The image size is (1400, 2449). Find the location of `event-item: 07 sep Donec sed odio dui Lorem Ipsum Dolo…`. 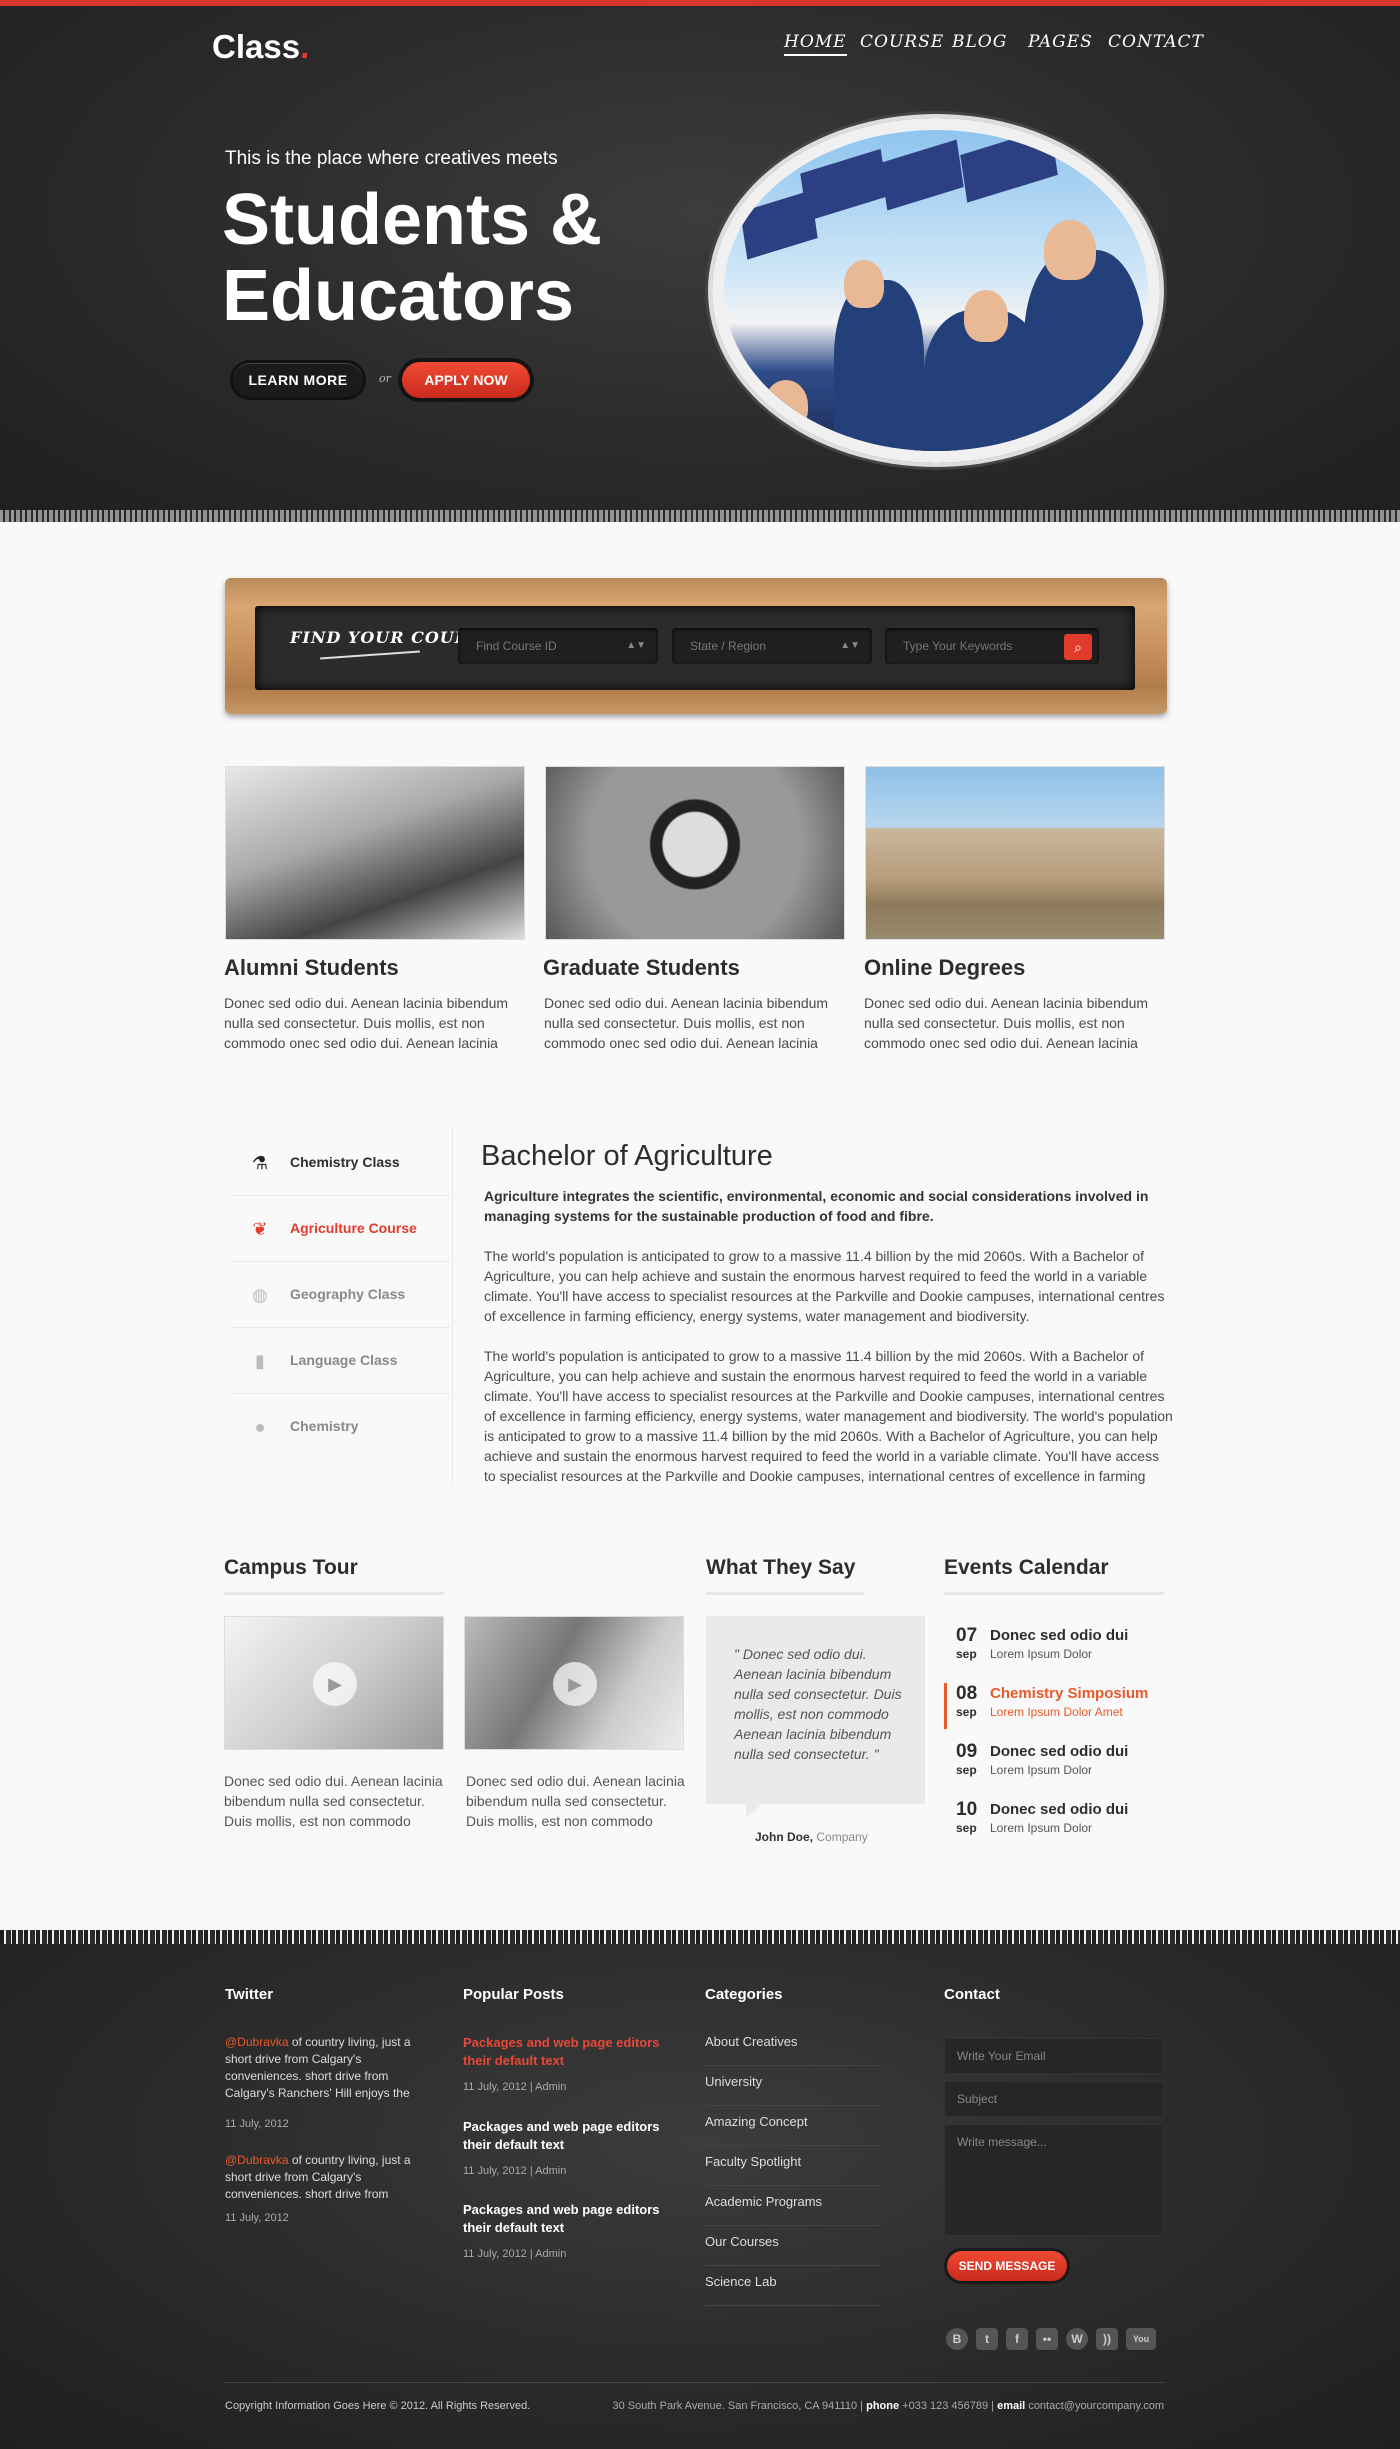

event-item: 07 sep Donec sed odio dui Lorem Ipsum Dolo… is located at coordinates (1054, 1648).